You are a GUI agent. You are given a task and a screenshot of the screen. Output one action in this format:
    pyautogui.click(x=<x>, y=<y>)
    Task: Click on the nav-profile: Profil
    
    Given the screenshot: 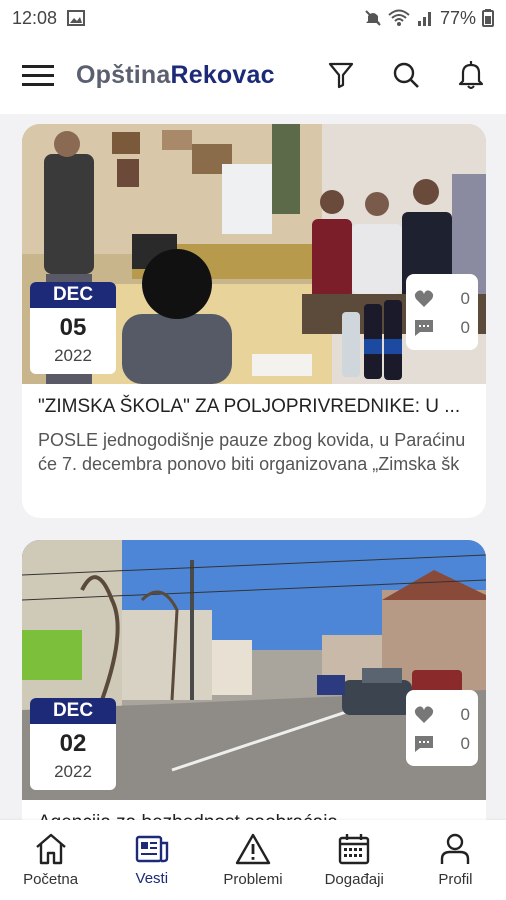 What is the action you would take?
    pyautogui.click(x=455, y=860)
    